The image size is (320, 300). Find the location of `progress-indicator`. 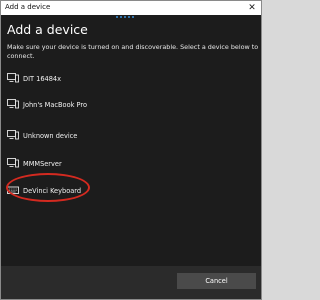

progress-indicator is located at coordinates (125, 17).